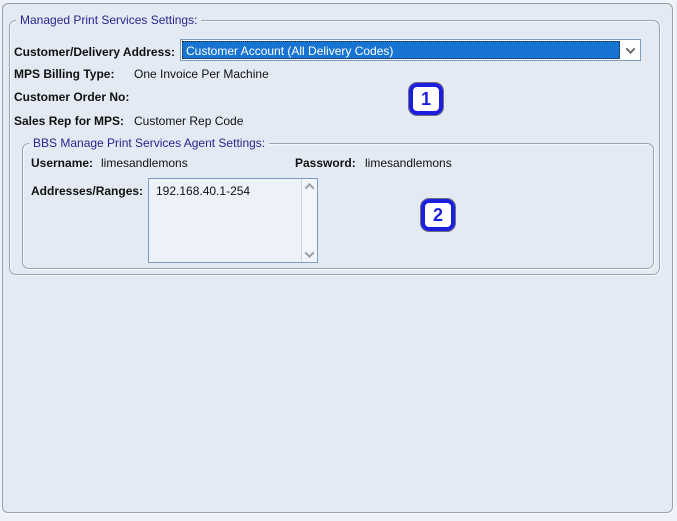 Image resolution: width=677 pixels, height=521 pixels. Describe the element at coordinates (309, 220) in the screenshot. I see `textarea-scrollbar` at that location.